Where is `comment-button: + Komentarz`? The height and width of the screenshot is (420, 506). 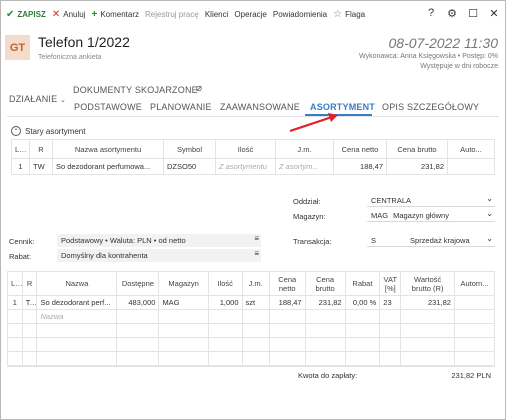 comment-button: + Komentarz is located at coordinates (115, 14).